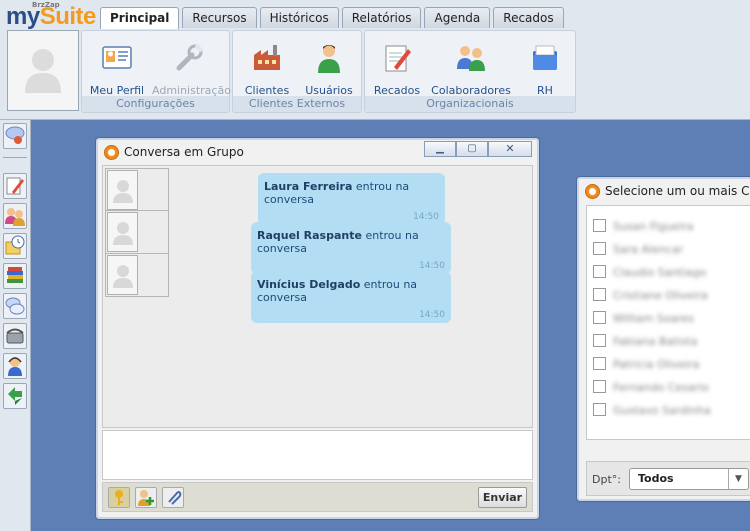 This screenshot has width=750, height=531. What do you see at coordinates (15, 158) in the screenshot?
I see `toolbar-separator` at bounding box center [15, 158].